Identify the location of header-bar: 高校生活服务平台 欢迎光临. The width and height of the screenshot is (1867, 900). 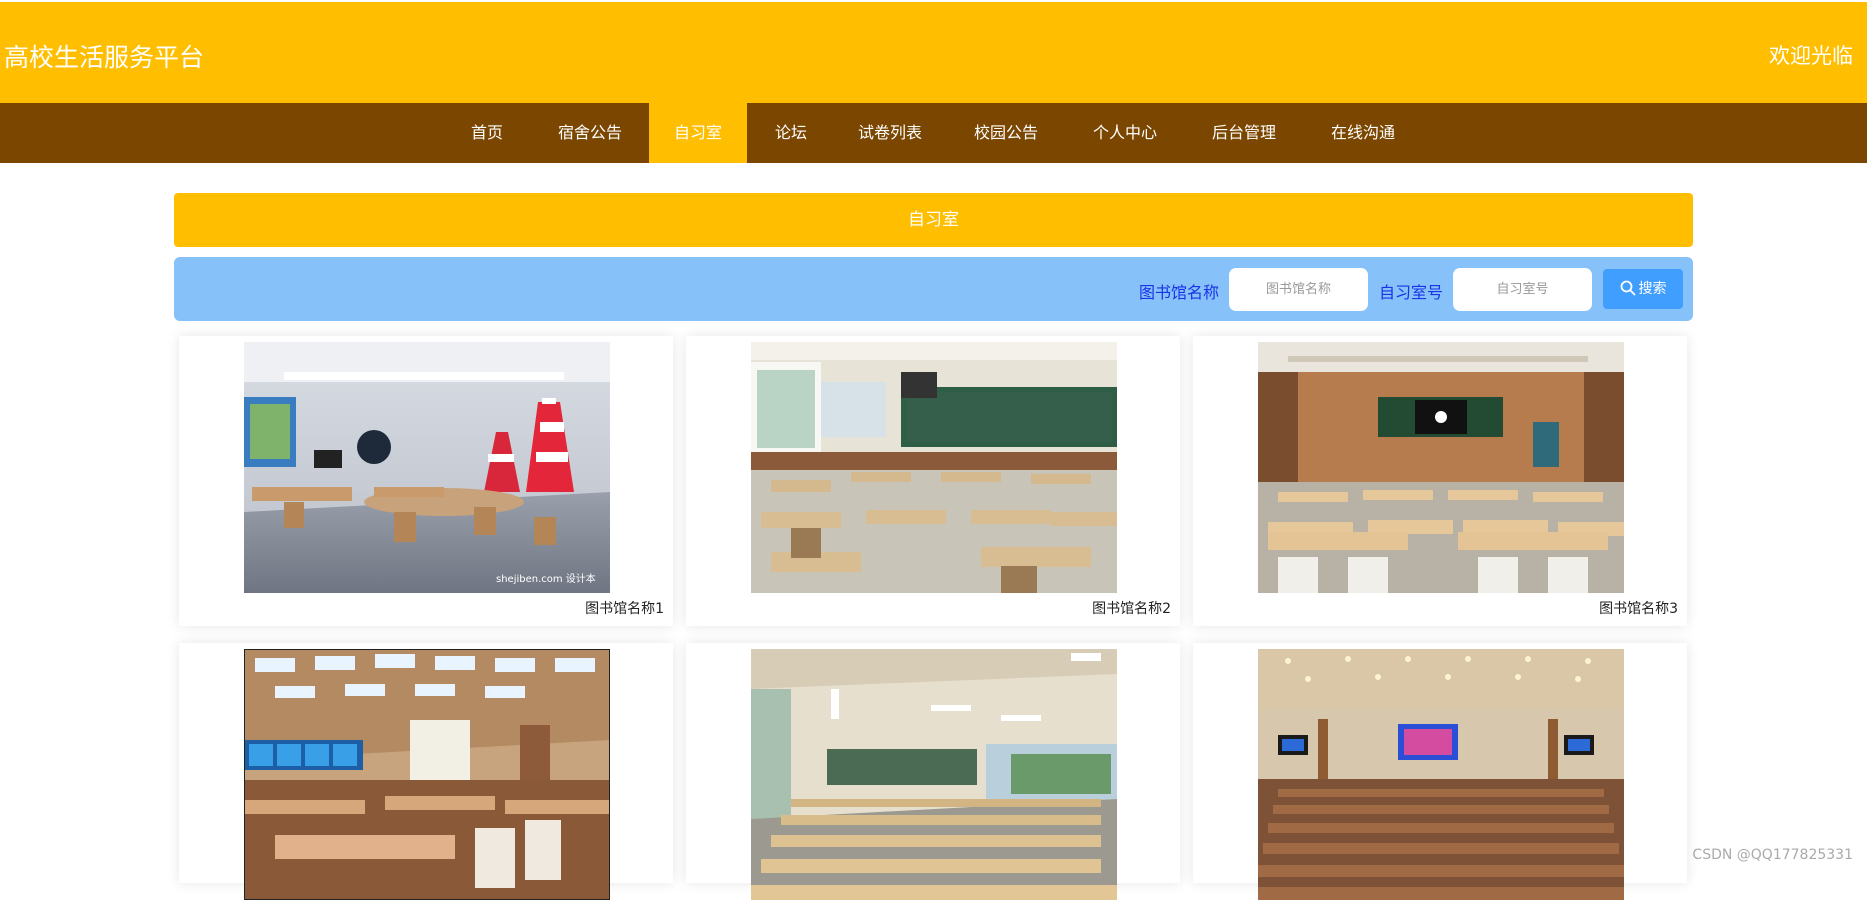
(933, 52).